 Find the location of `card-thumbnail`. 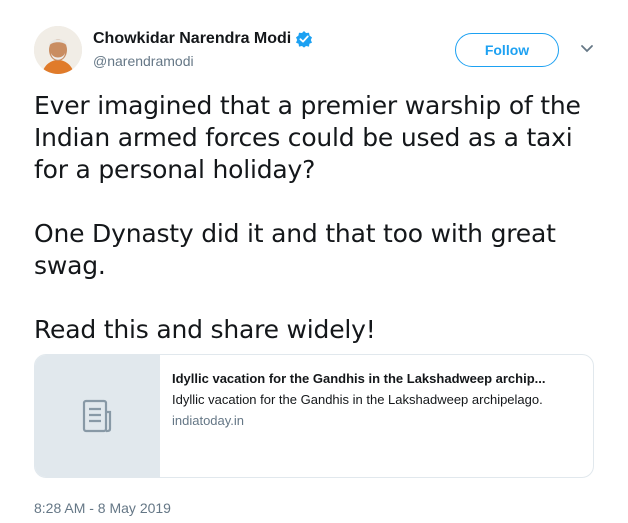

card-thumbnail is located at coordinates (97, 416).